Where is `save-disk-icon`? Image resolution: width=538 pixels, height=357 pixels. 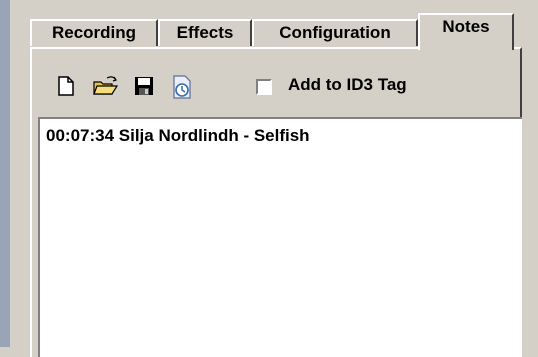 save-disk-icon is located at coordinates (144, 86).